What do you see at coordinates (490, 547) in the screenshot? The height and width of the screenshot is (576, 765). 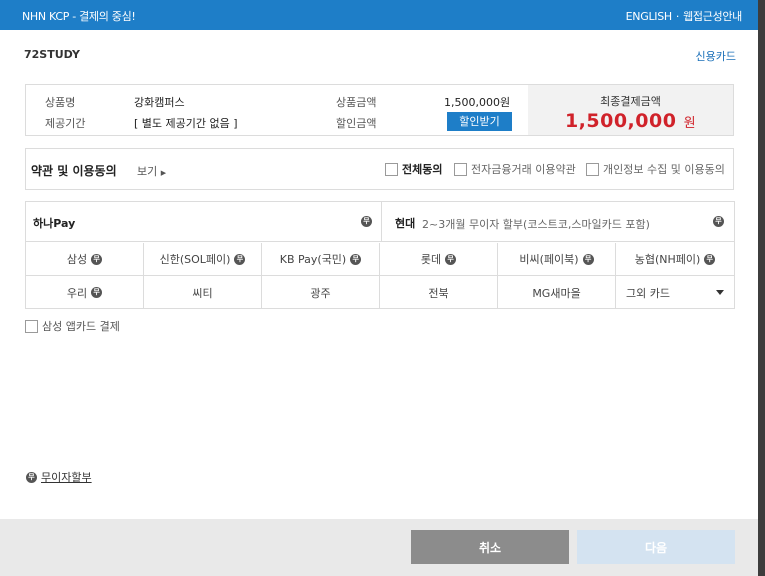 I see `cancel-button: 취소` at bounding box center [490, 547].